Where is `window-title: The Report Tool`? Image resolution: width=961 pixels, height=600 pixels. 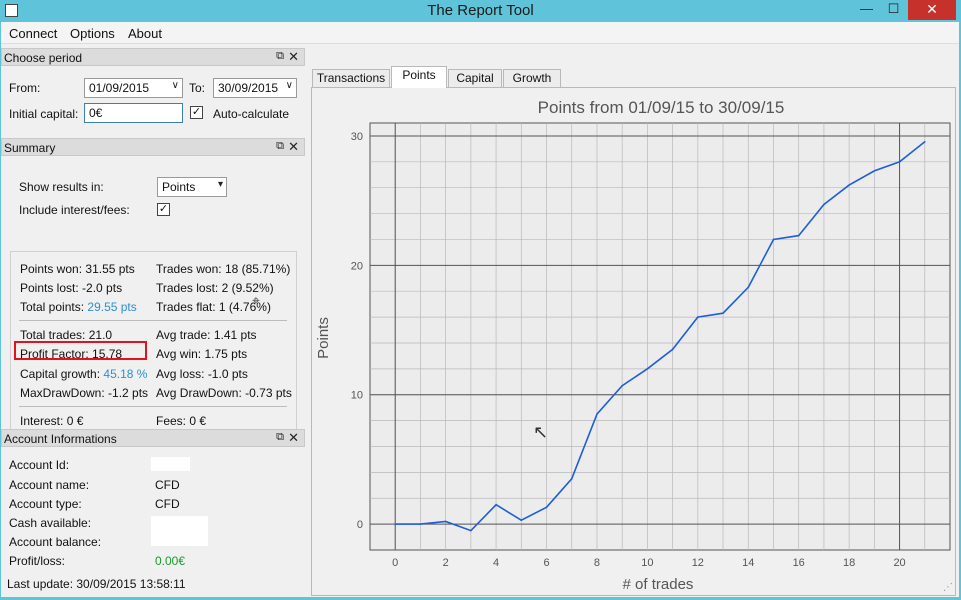
window-title: The Report Tool is located at coordinates (480, 10).